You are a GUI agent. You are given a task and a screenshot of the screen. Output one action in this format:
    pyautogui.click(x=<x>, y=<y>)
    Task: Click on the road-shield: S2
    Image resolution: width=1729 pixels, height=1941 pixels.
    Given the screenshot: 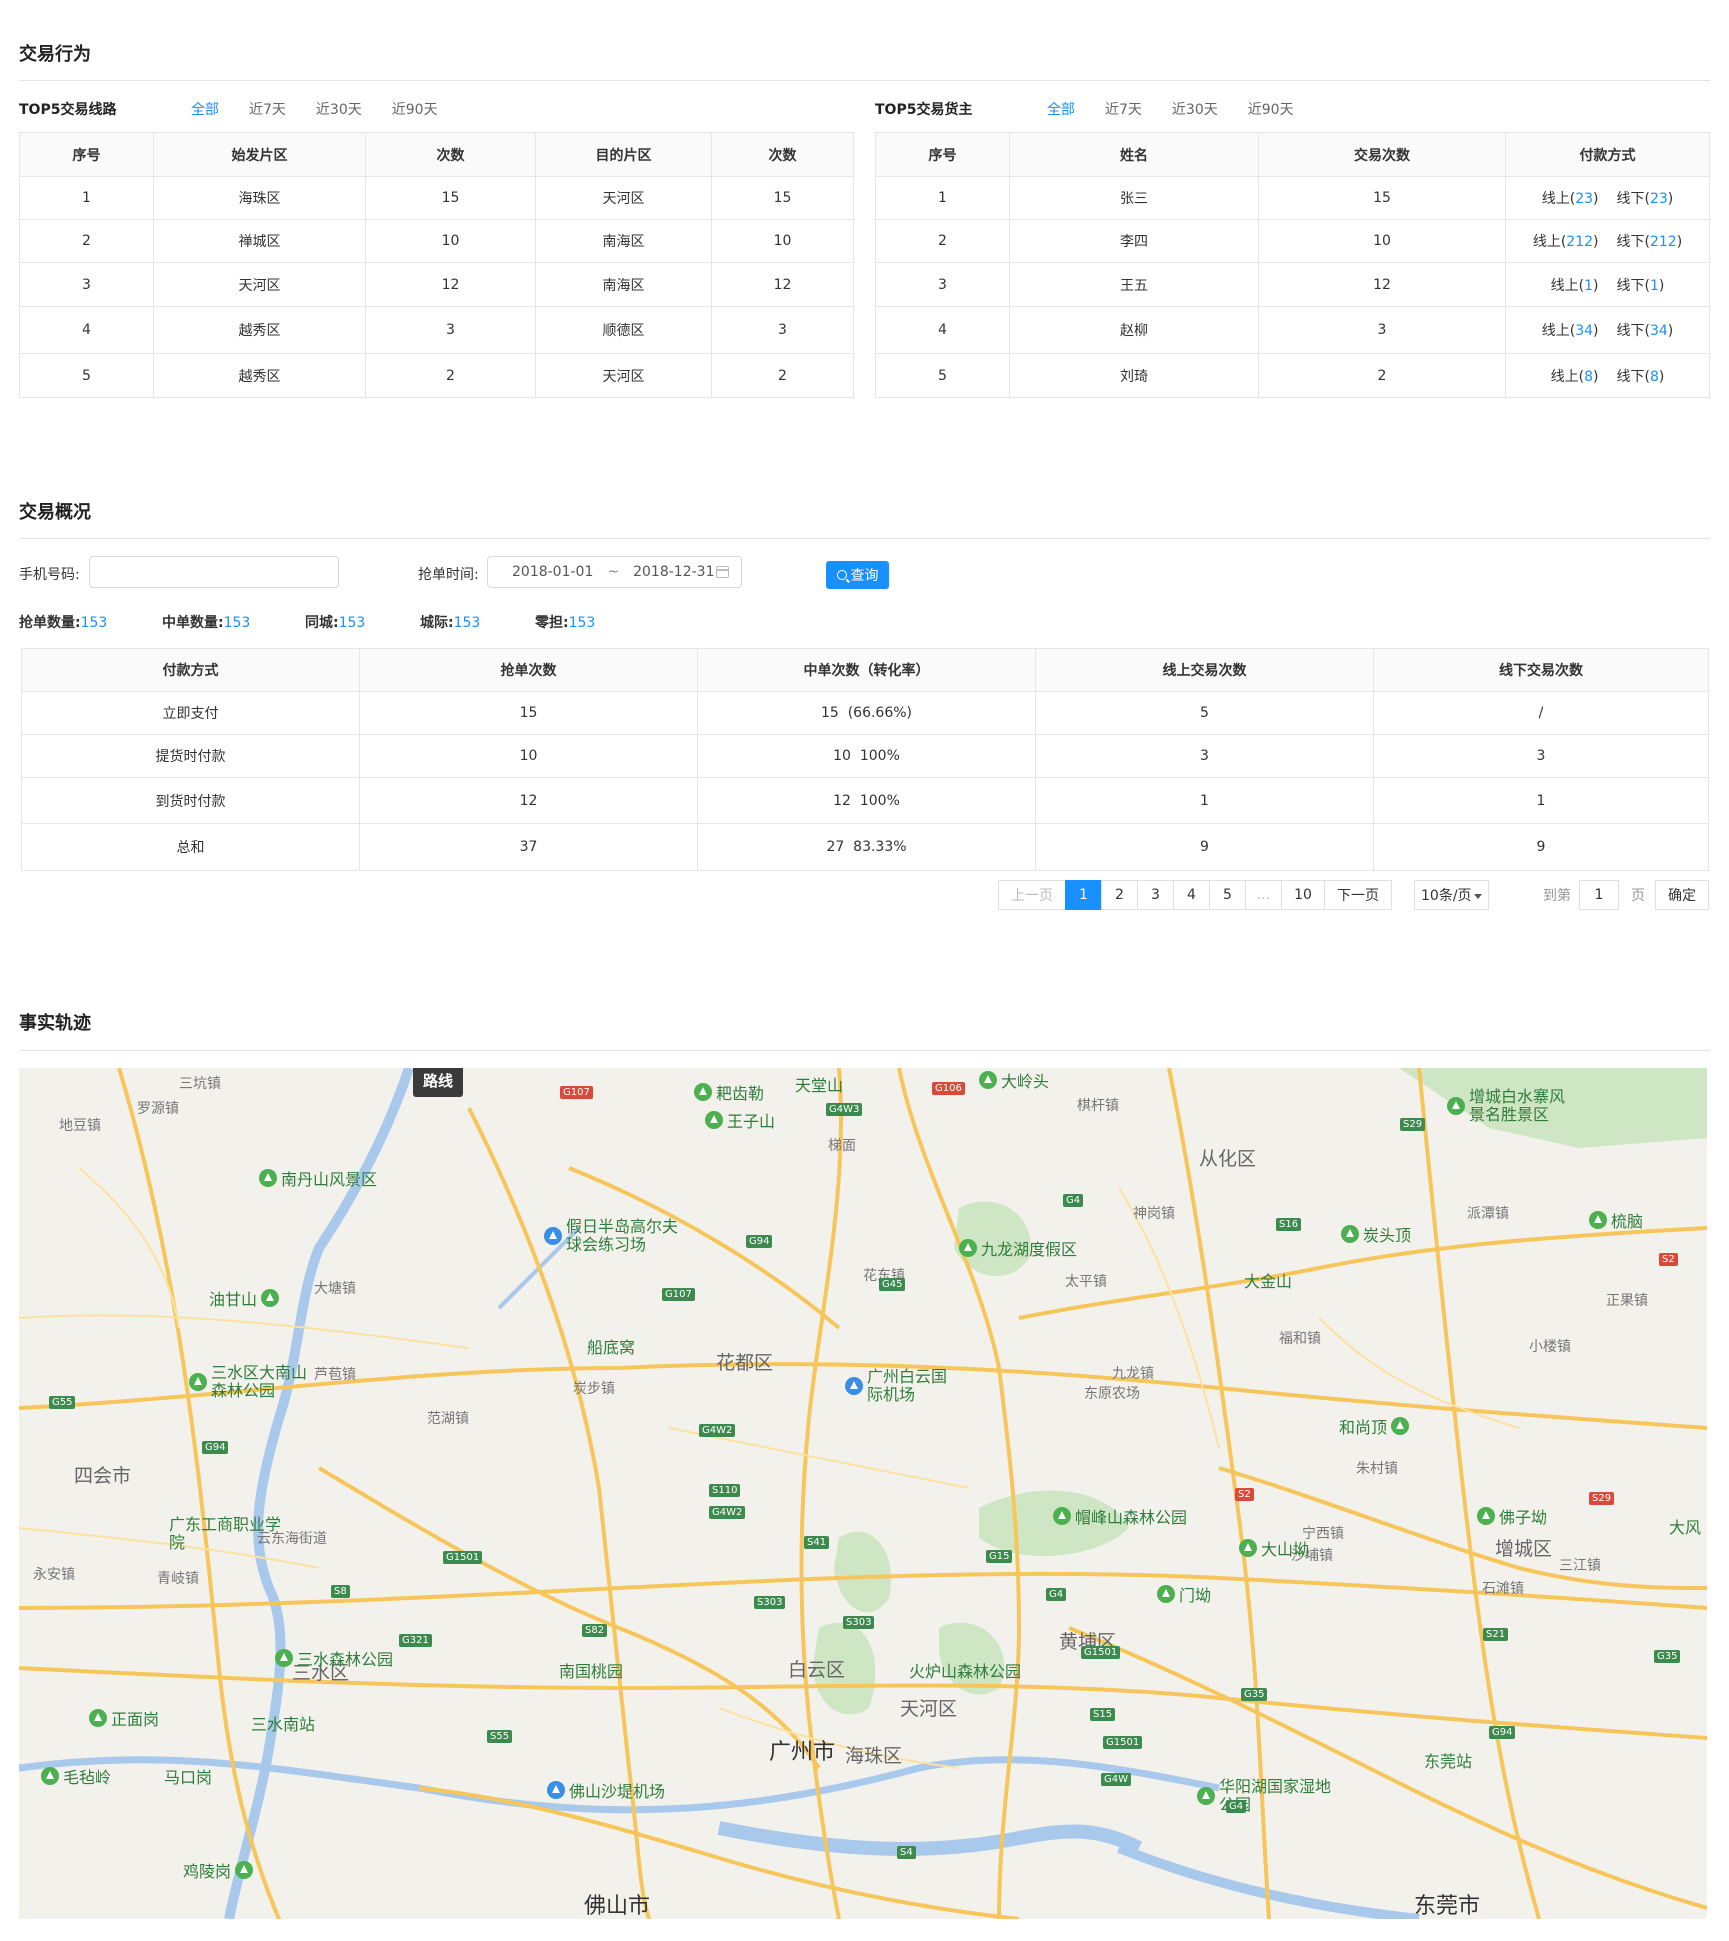 What is the action you would take?
    pyautogui.click(x=1668, y=1259)
    